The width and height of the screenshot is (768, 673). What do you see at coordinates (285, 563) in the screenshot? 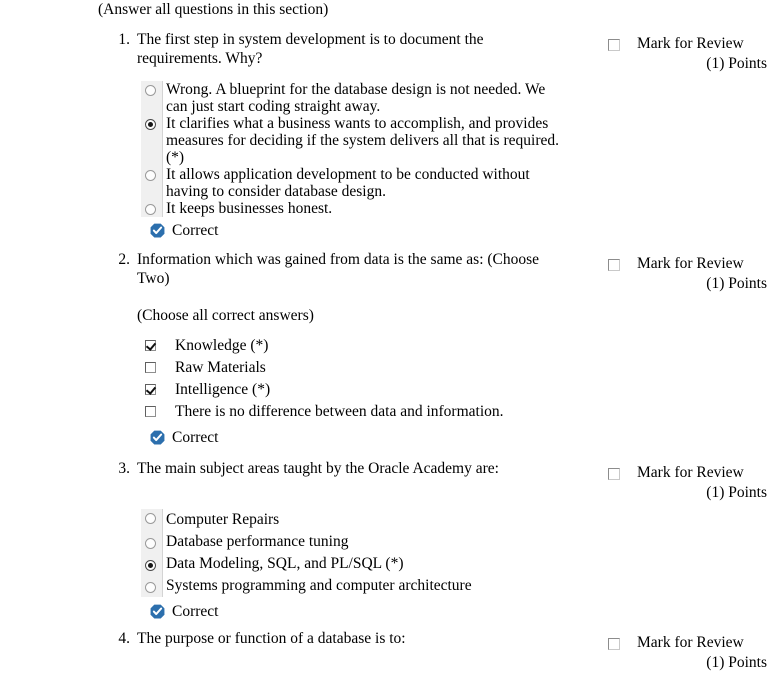
I see `answer-option-label: Data Modeling, SQL, and PL/SQL (*)` at bounding box center [285, 563].